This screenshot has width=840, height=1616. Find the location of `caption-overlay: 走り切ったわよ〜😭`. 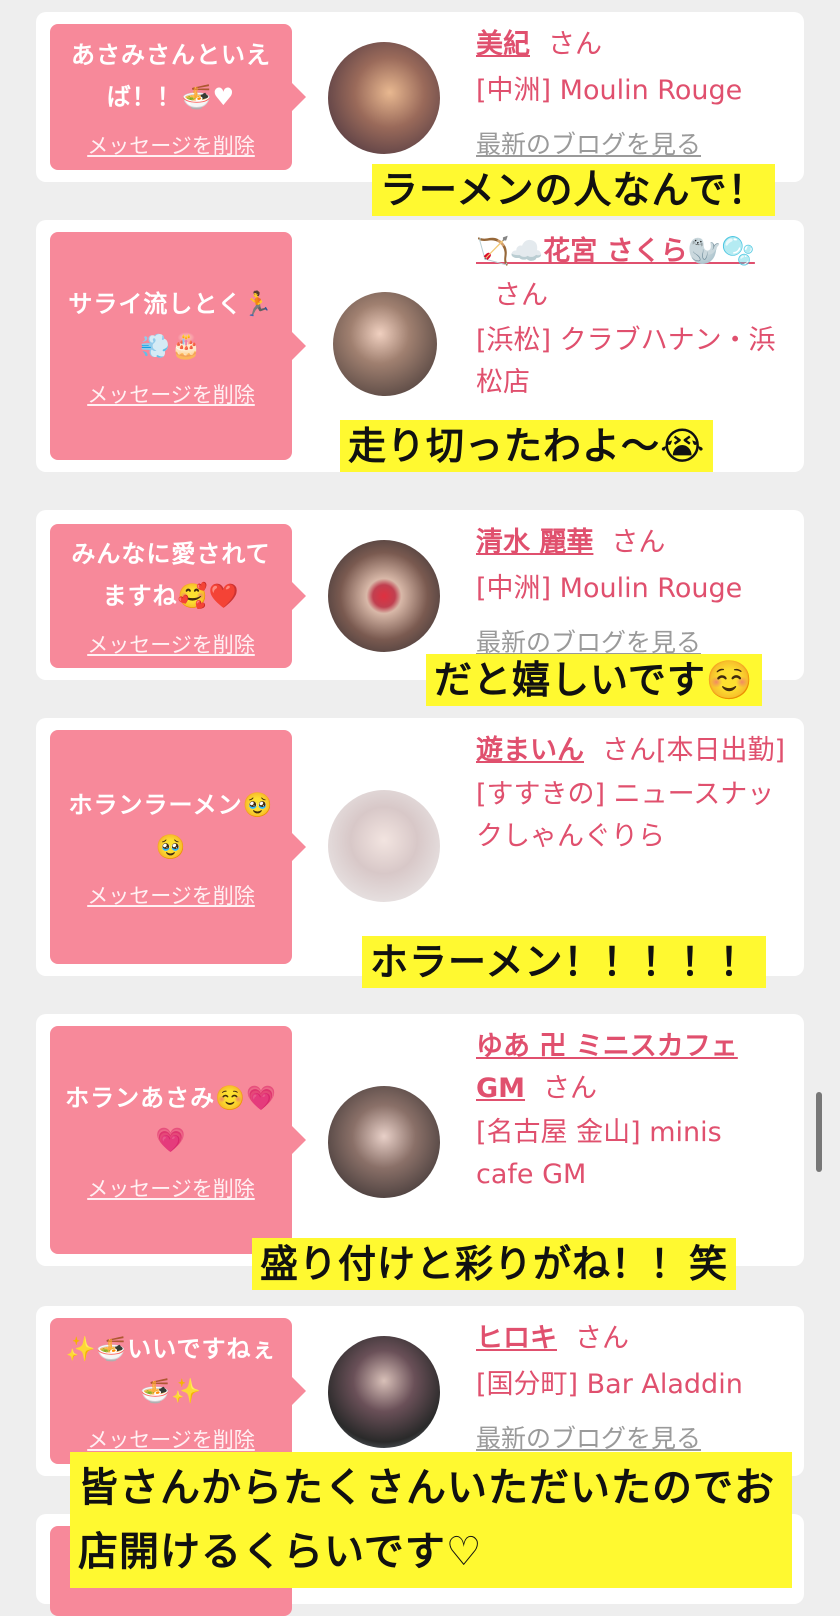

caption-overlay: 走り切ったわよ〜😭 is located at coordinates (527, 446).